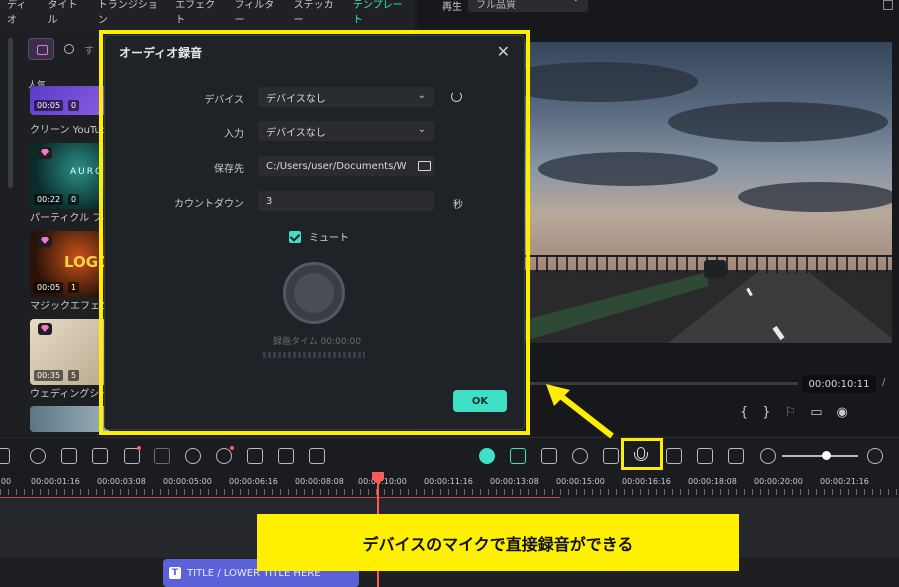 This screenshot has height=587, width=899. What do you see at coordinates (6, 481) in the screenshot?
I see `tick-label: 00:00` at bounding box center [6, 481].